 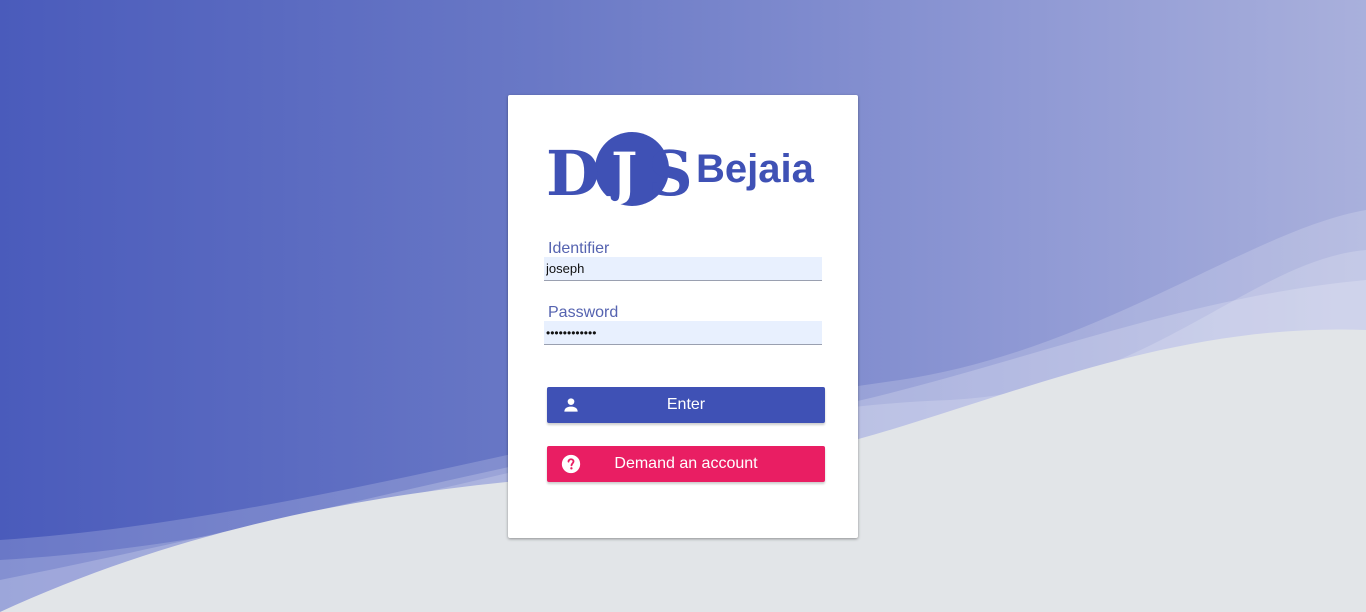 I want to click on svg-text: Bejaia, so click(x=755, y=169).